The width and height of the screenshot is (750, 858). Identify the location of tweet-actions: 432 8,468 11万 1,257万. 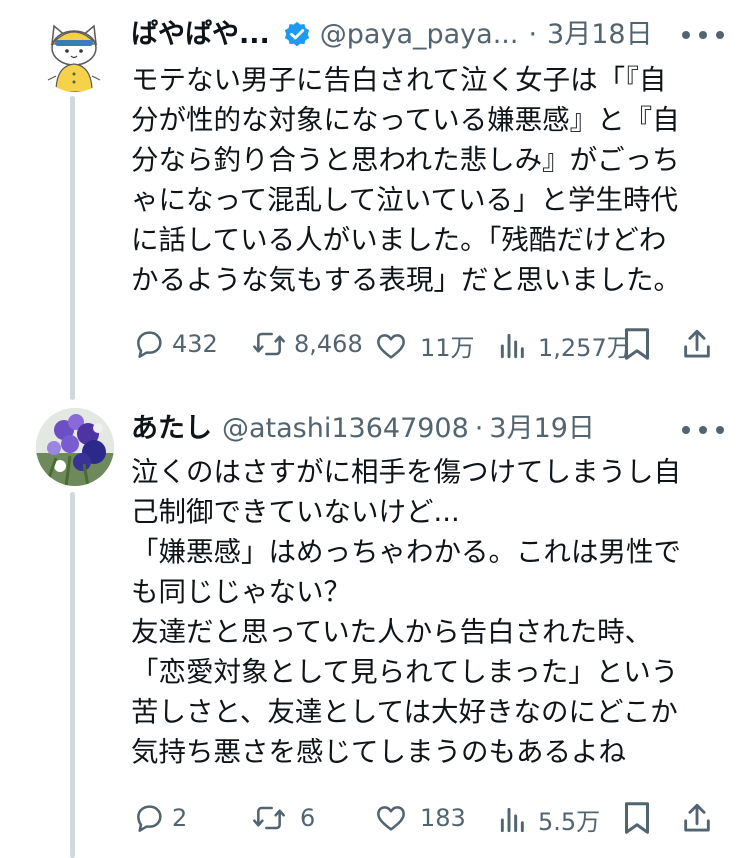
(375, 344).